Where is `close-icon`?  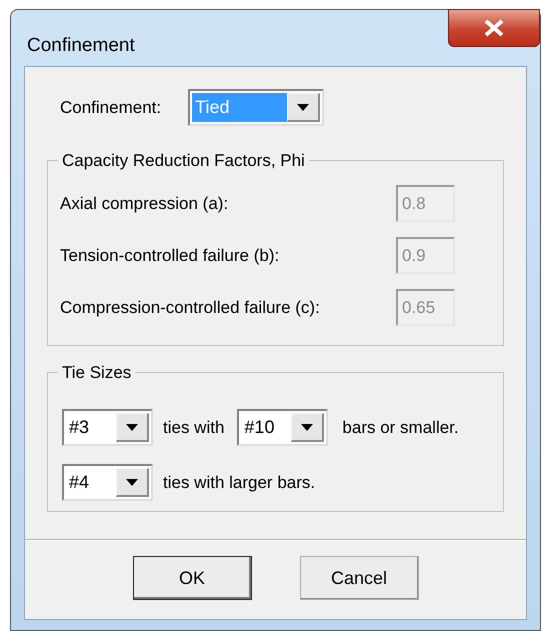
close-icon is located at coordinates (494, 28).